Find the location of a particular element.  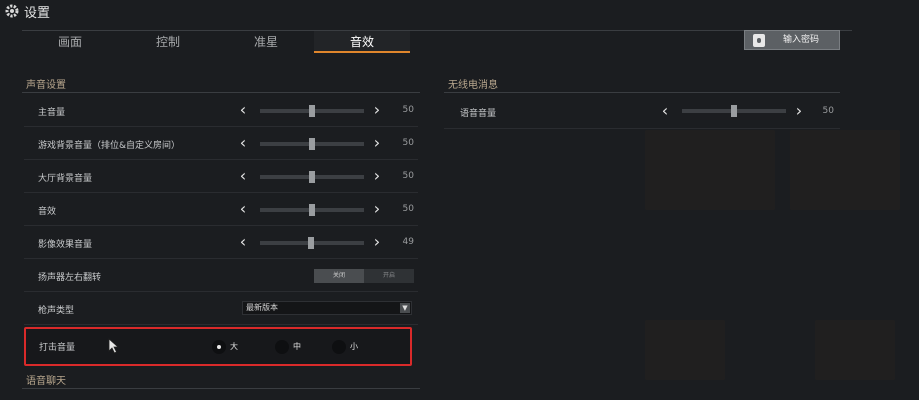

speaker-flip-row: 扬声器左右翻转 关闭 开启 is located at coordinates (221, 276).